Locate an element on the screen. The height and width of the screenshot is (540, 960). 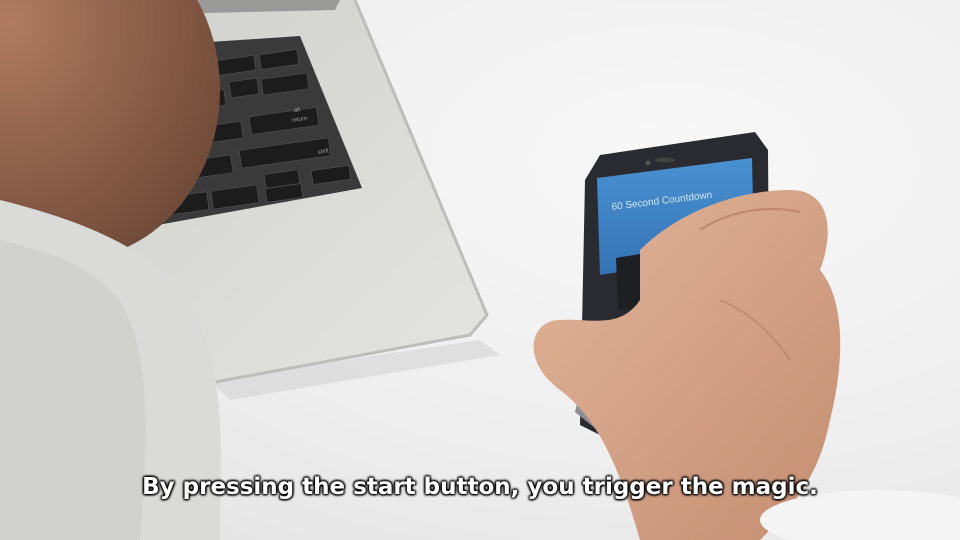
phone-camera is located at coordinates (648, 163).